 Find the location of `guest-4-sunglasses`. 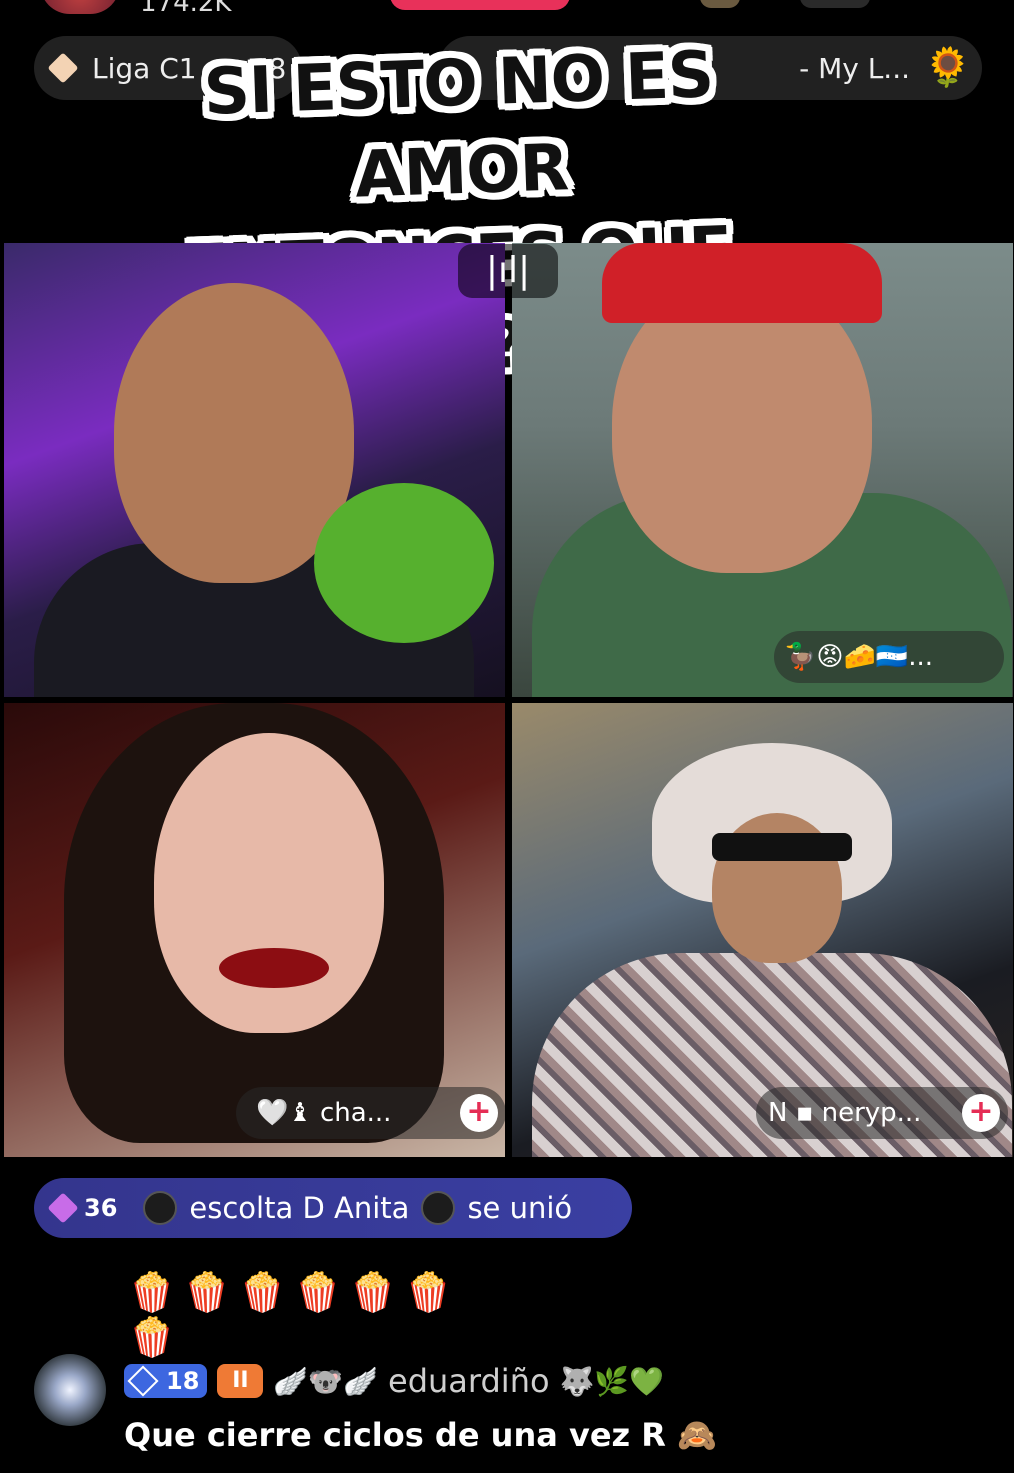

guest-4-sunglasses is located at coordinates (782, 847).